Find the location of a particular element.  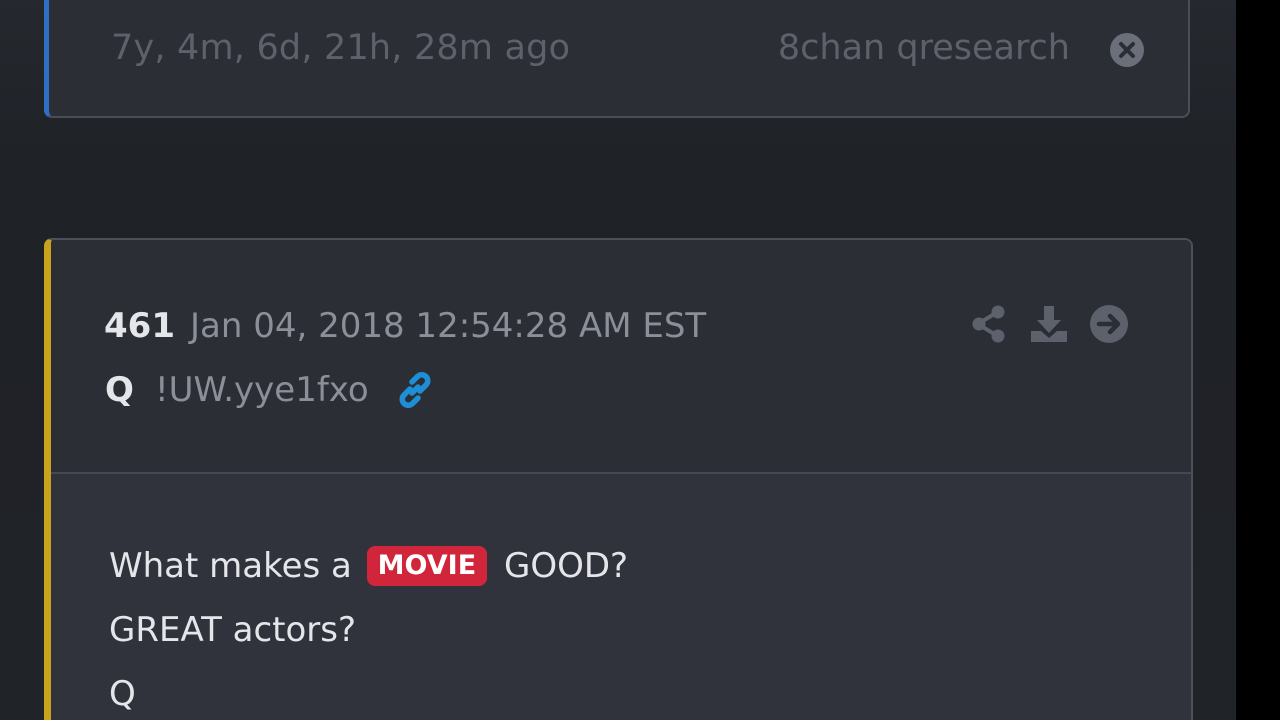

post-number: 461 is located at coordinates (139, 326).